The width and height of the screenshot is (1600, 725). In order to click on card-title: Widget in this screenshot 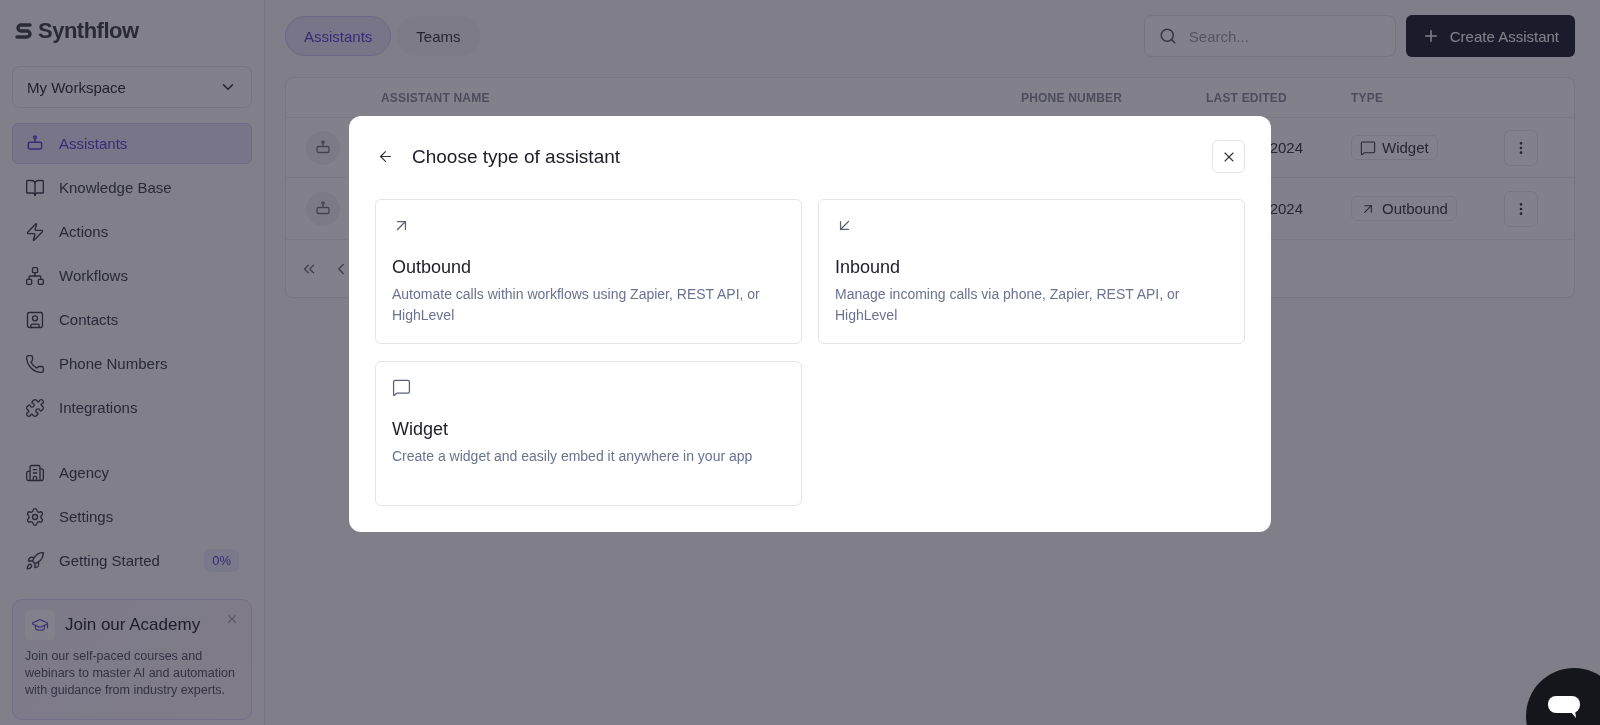, I will do `click(421, 429)`.